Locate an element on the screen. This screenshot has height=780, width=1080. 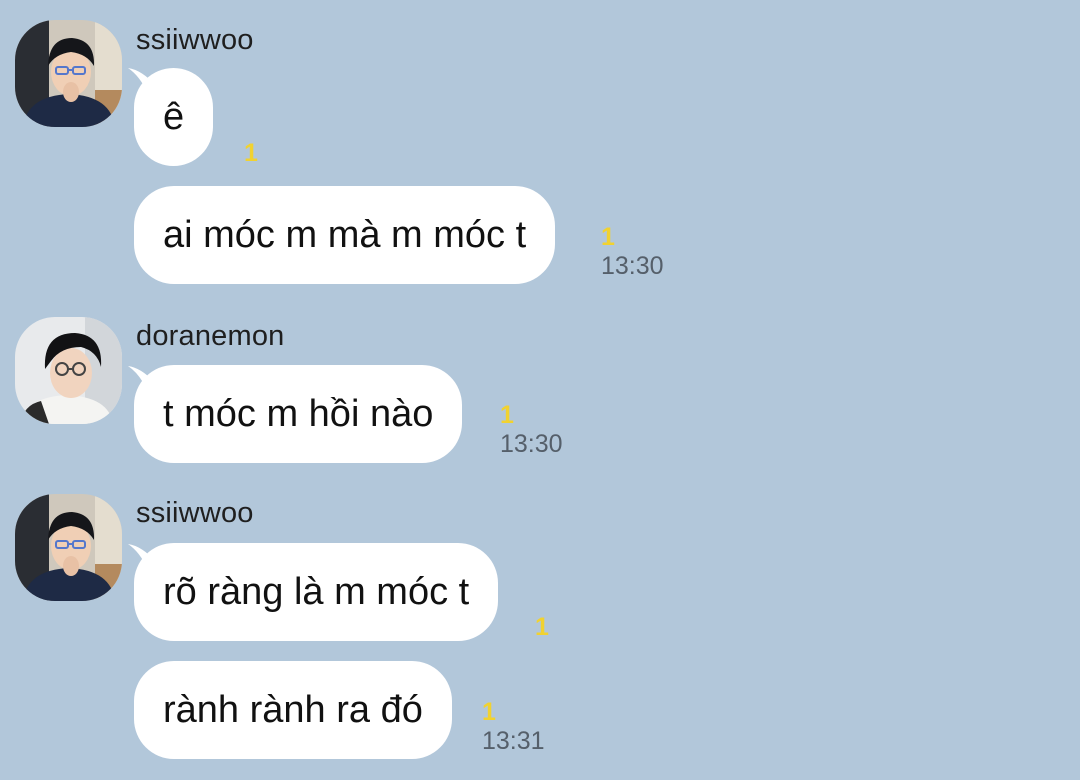
message-bubble: rành rành ra đó is located at coordinates (293, 710).